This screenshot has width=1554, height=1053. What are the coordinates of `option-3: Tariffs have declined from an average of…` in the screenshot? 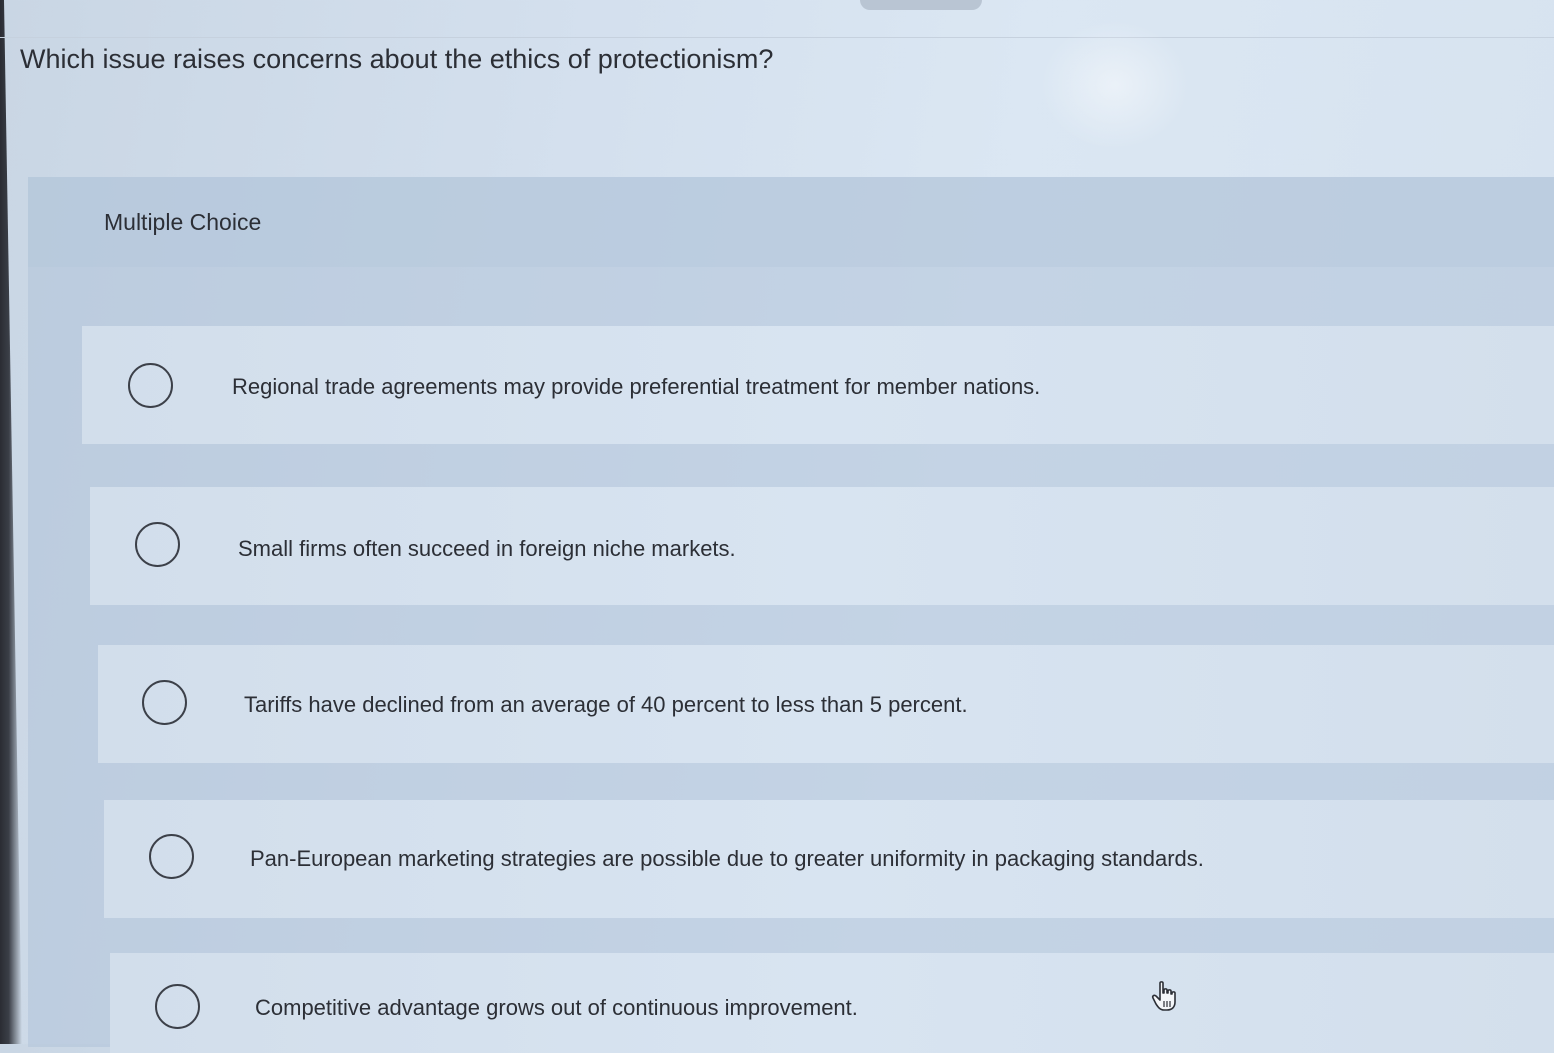 It's located at (826, 704).